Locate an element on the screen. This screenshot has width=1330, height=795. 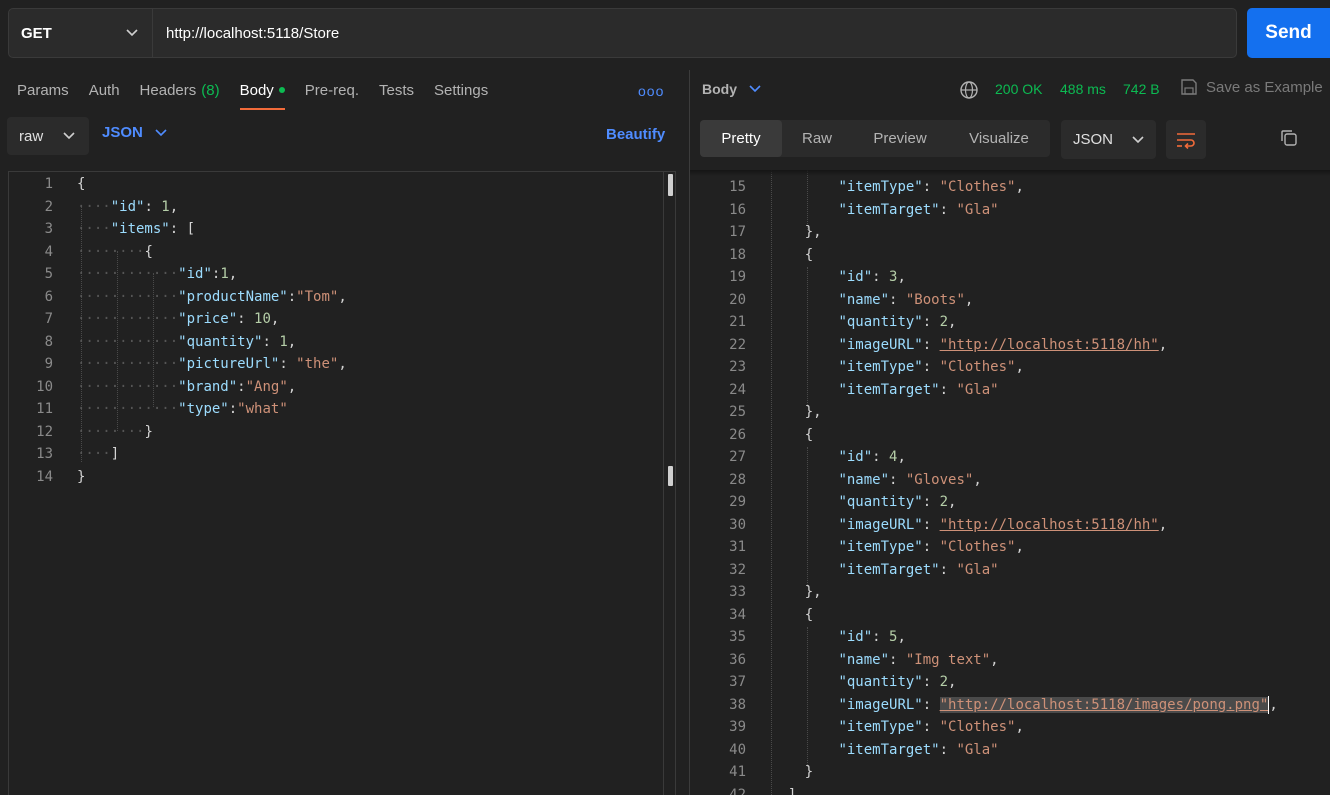
tab-headers: Headers (8) is located at coordinates (180, 90).